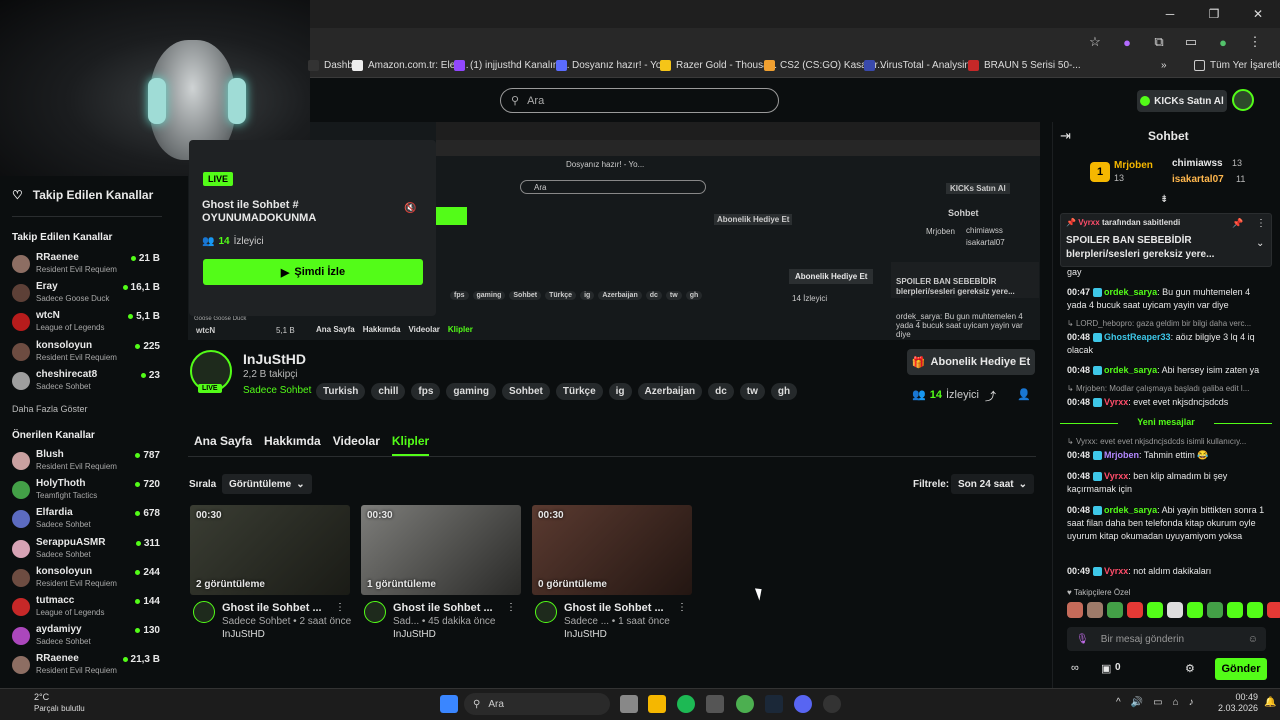 This screenshot has width=1280, height=720. Describe the element at coordinates (411, 209) in the screenshot. I see `mute-icon: 🔇` at that location.